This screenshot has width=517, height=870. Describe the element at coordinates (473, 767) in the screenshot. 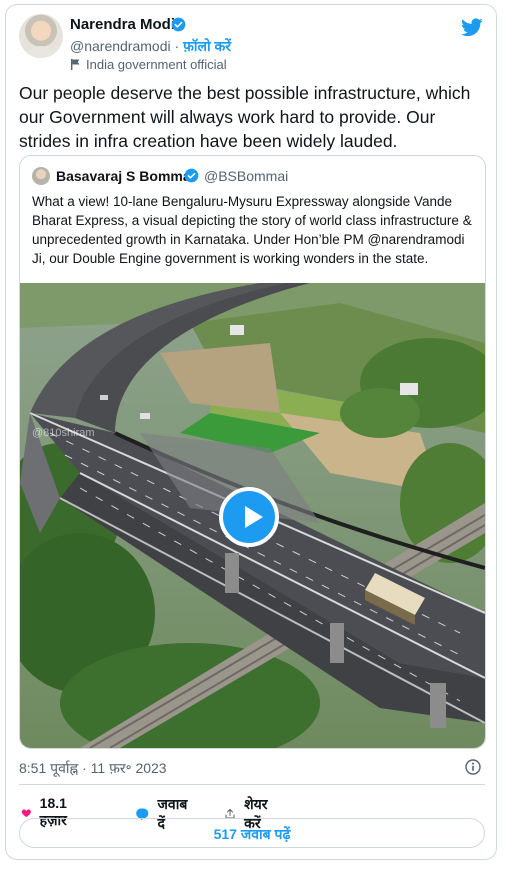

I see `info-icon` at that location.